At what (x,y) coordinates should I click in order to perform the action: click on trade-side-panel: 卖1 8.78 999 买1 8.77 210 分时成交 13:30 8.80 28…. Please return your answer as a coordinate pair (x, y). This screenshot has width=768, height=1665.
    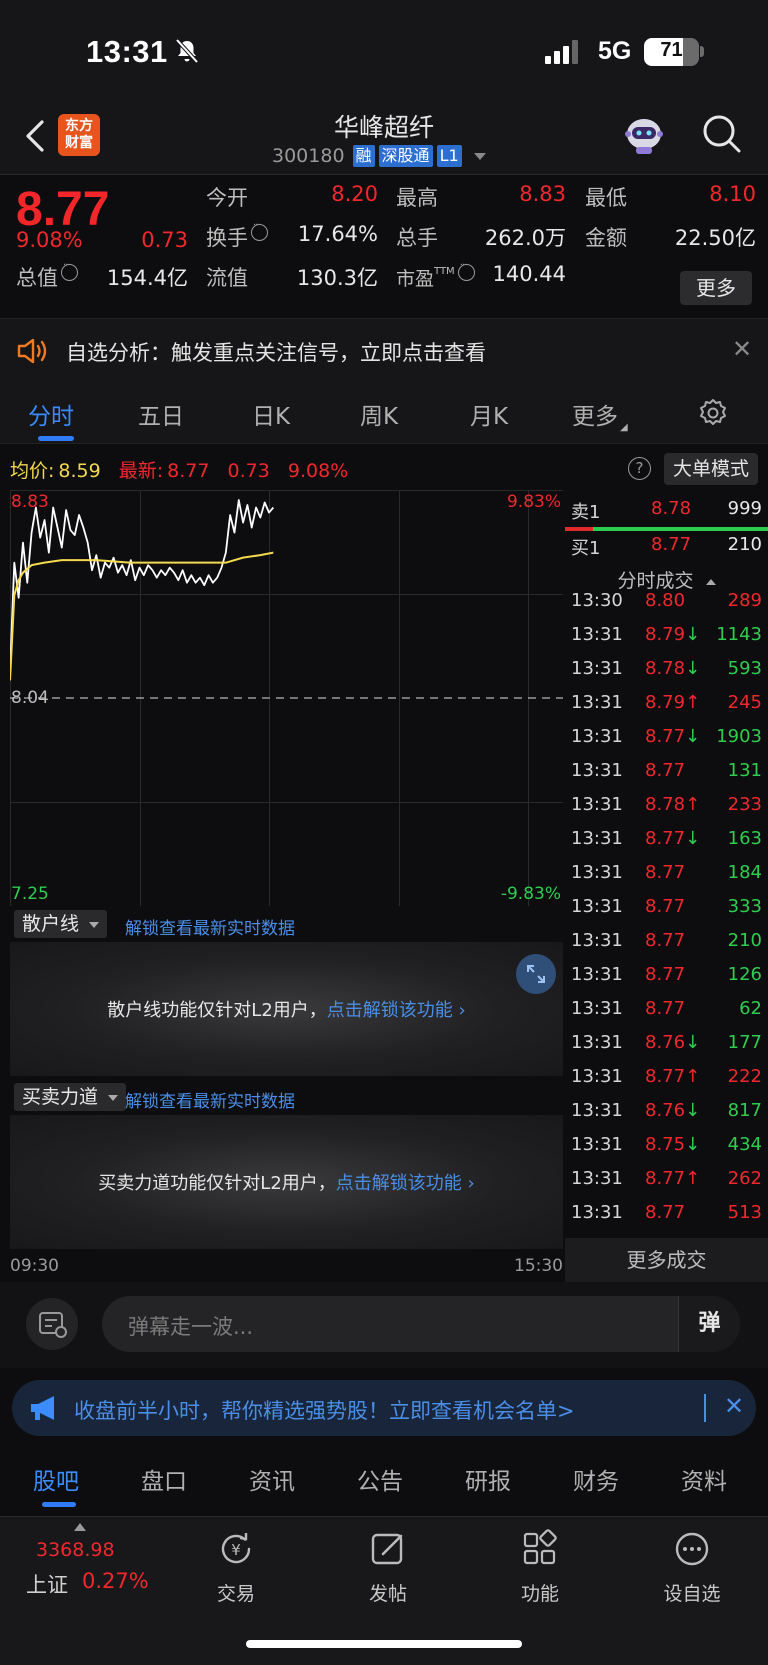
    Looking at the image, I should click on (666, 886).